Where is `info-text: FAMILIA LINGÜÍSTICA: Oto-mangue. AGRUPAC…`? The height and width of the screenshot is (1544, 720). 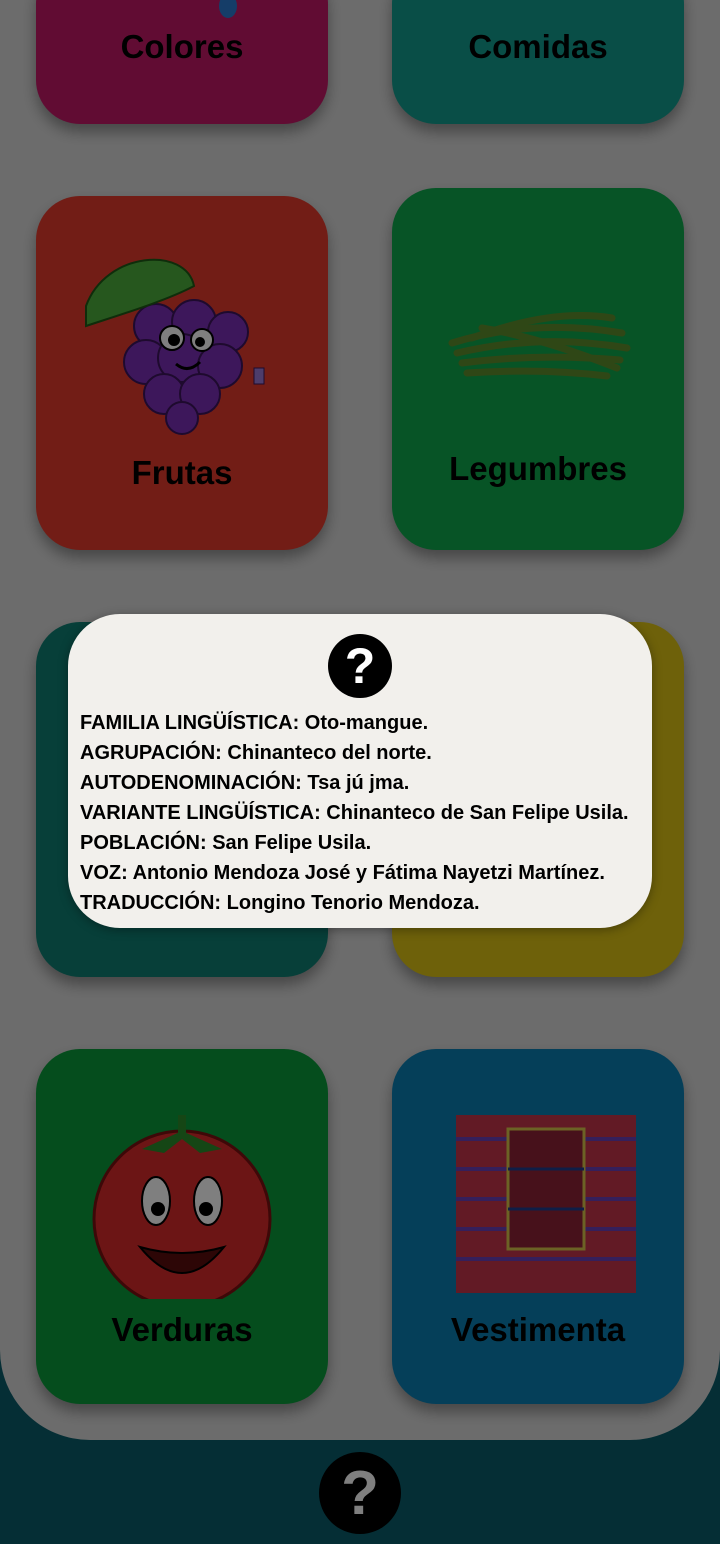 info-text: FAMILIA LINGÜÍSTICA: Oto-mangue. AGRUPAC… is located at coordinates (363, 813).